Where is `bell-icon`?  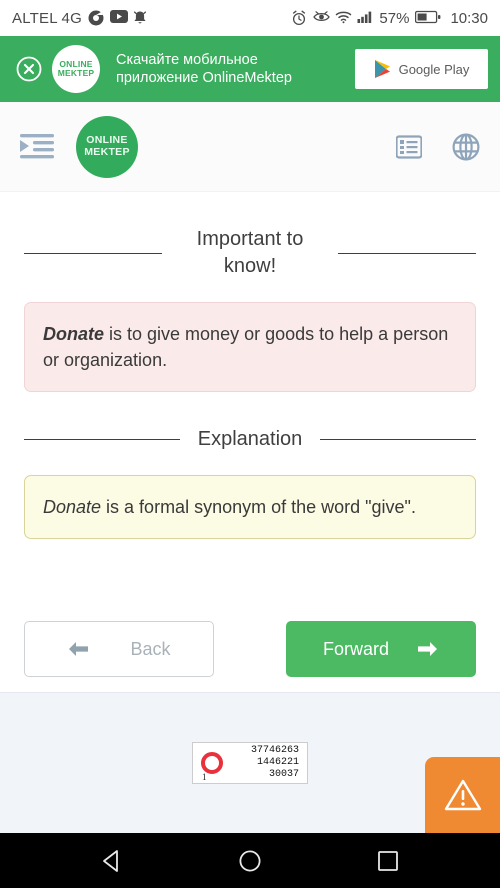 bell-icon is located at coordinates (140, 18).